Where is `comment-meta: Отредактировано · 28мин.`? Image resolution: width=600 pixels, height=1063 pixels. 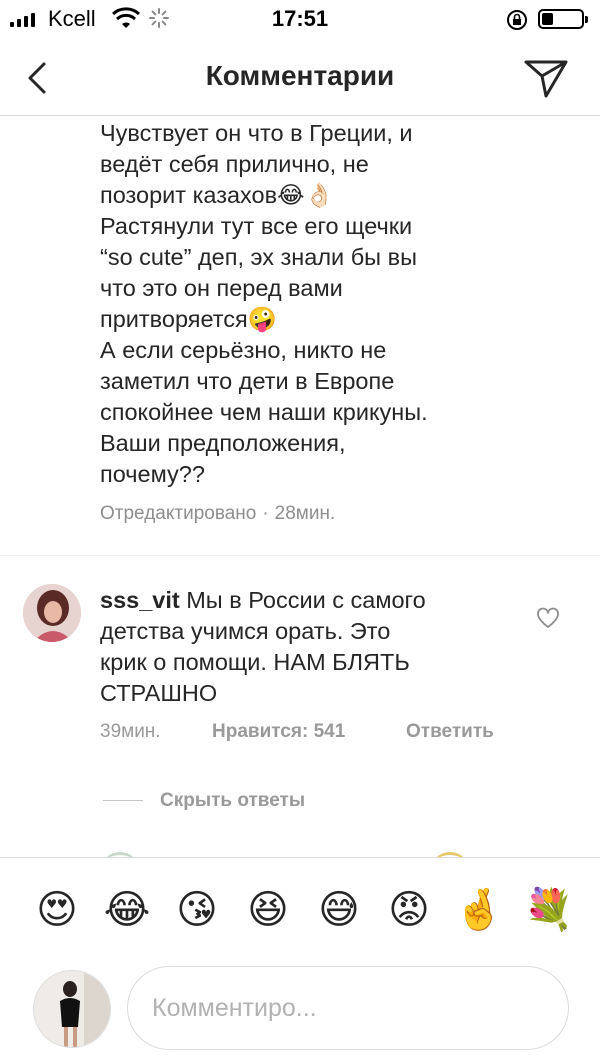
comment-meta: Отредактировано · 28мин. is located at coordinates (217, 514).